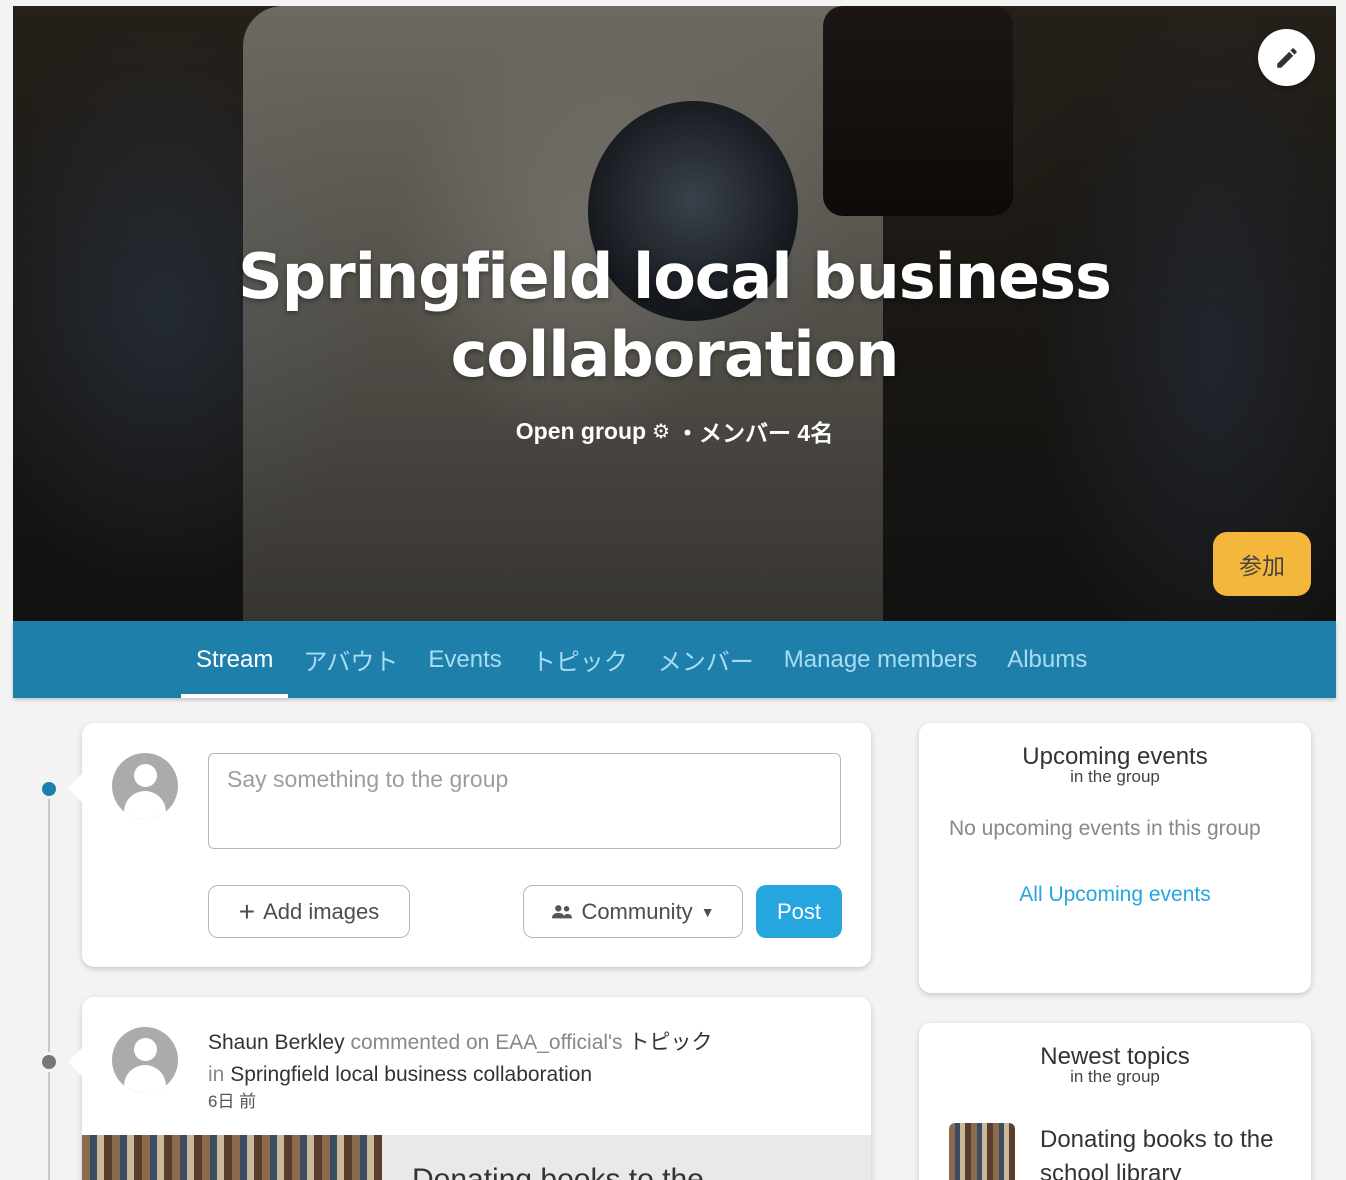 Image resolution: width=1346 pixels, height=1180 pixels. I want to click on visibility-label: Community, so click(637, 911).